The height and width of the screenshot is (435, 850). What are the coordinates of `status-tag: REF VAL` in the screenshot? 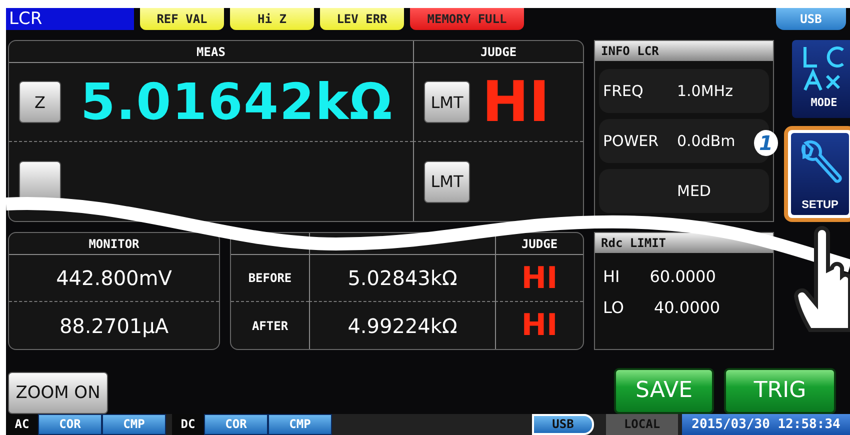 It's located at (182, 19).